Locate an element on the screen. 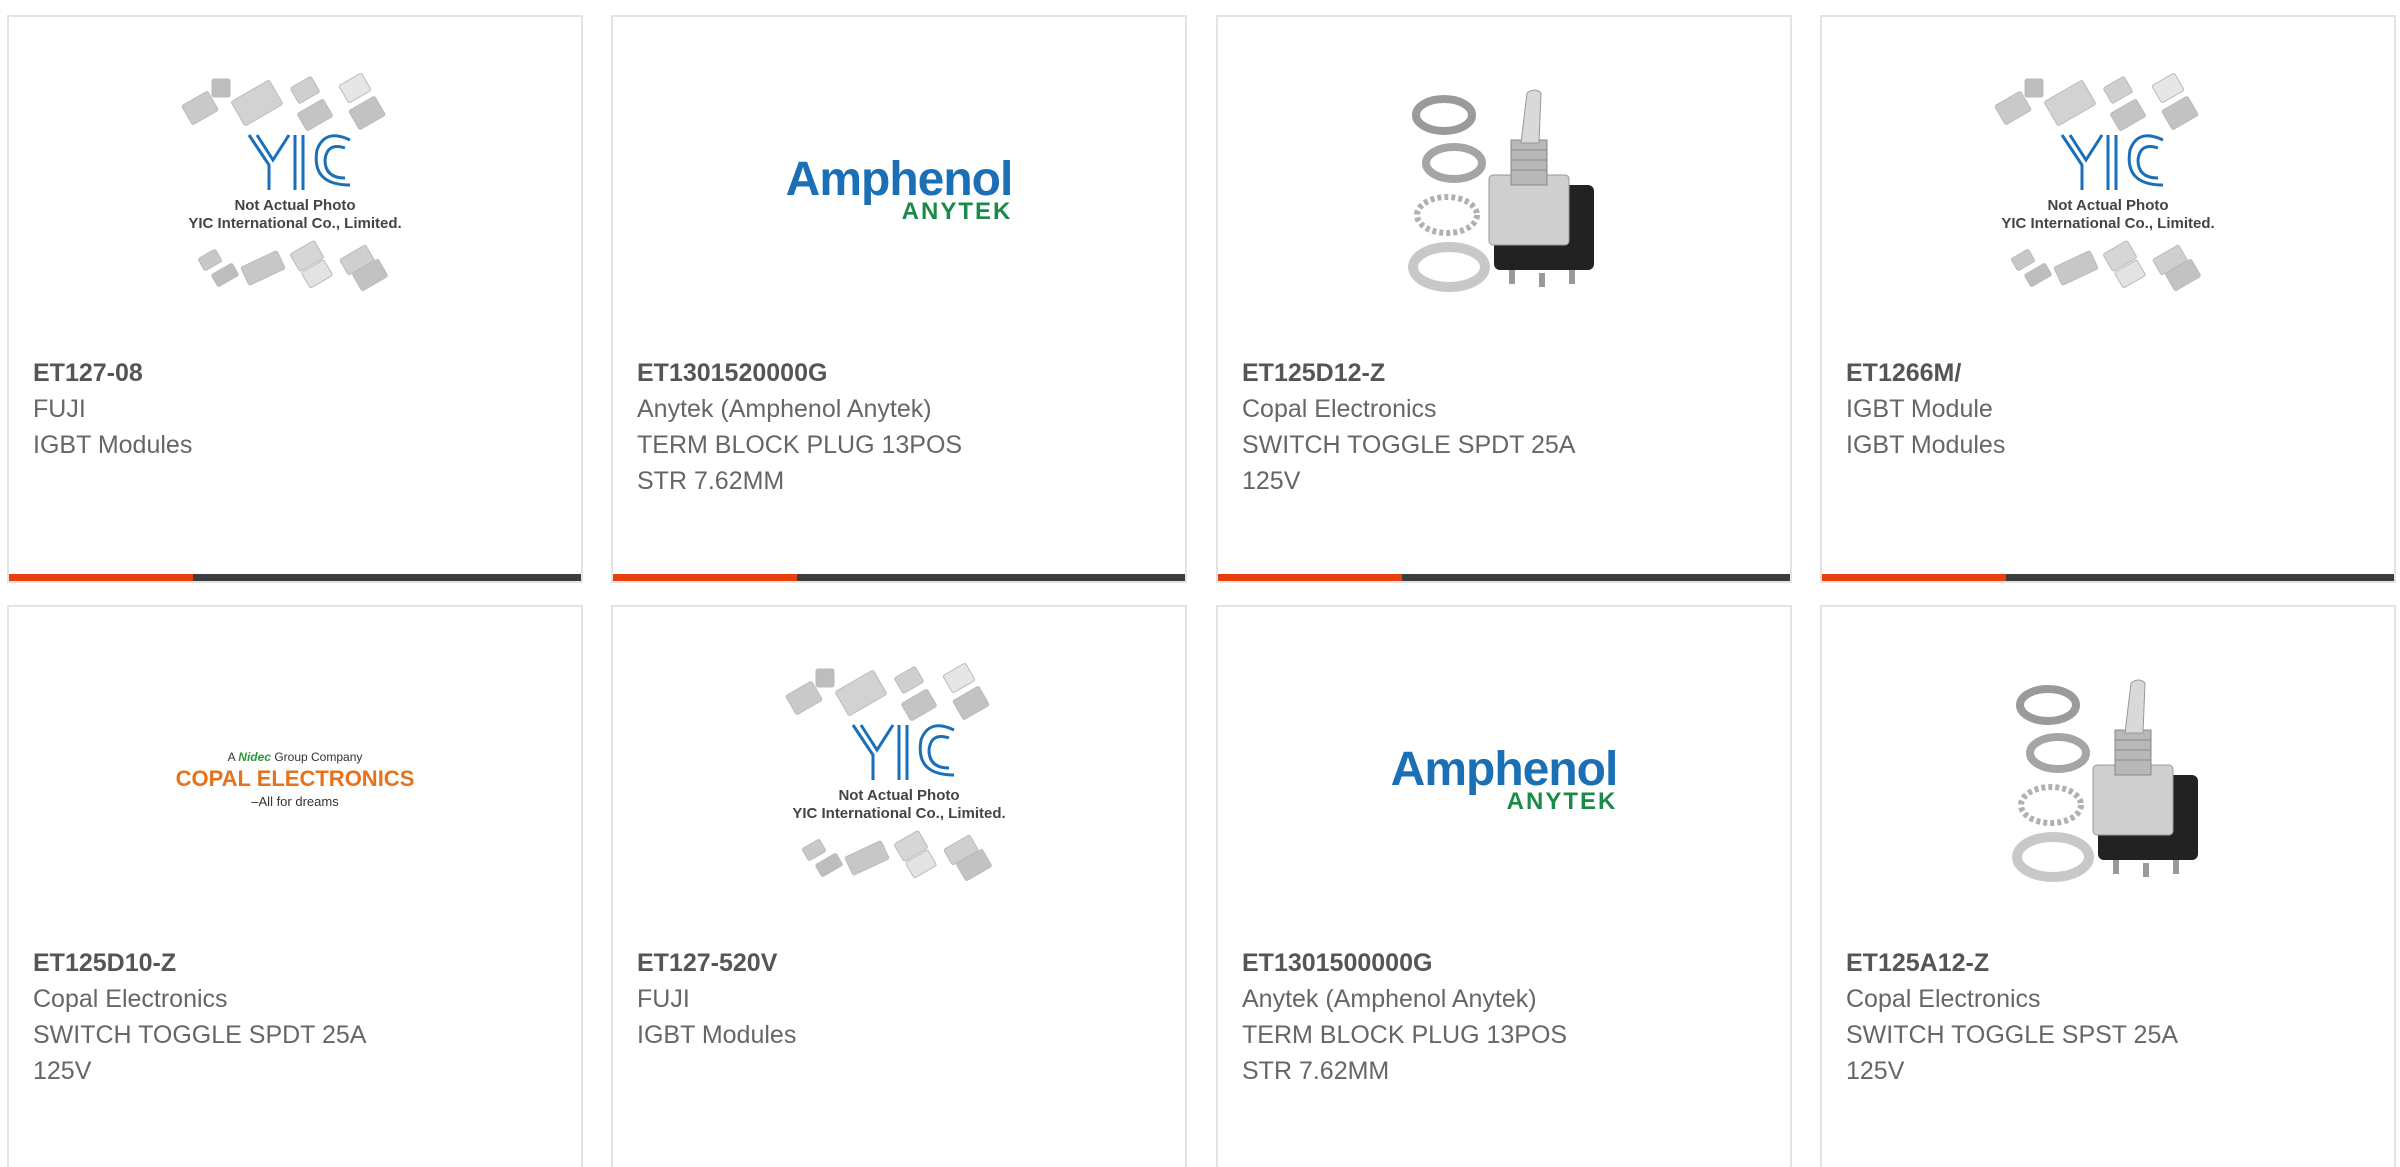 Image resolution: width=2400 pixels, height=1167 pixels. copal-group-label: Group Company is located at coordinates (318, 757).